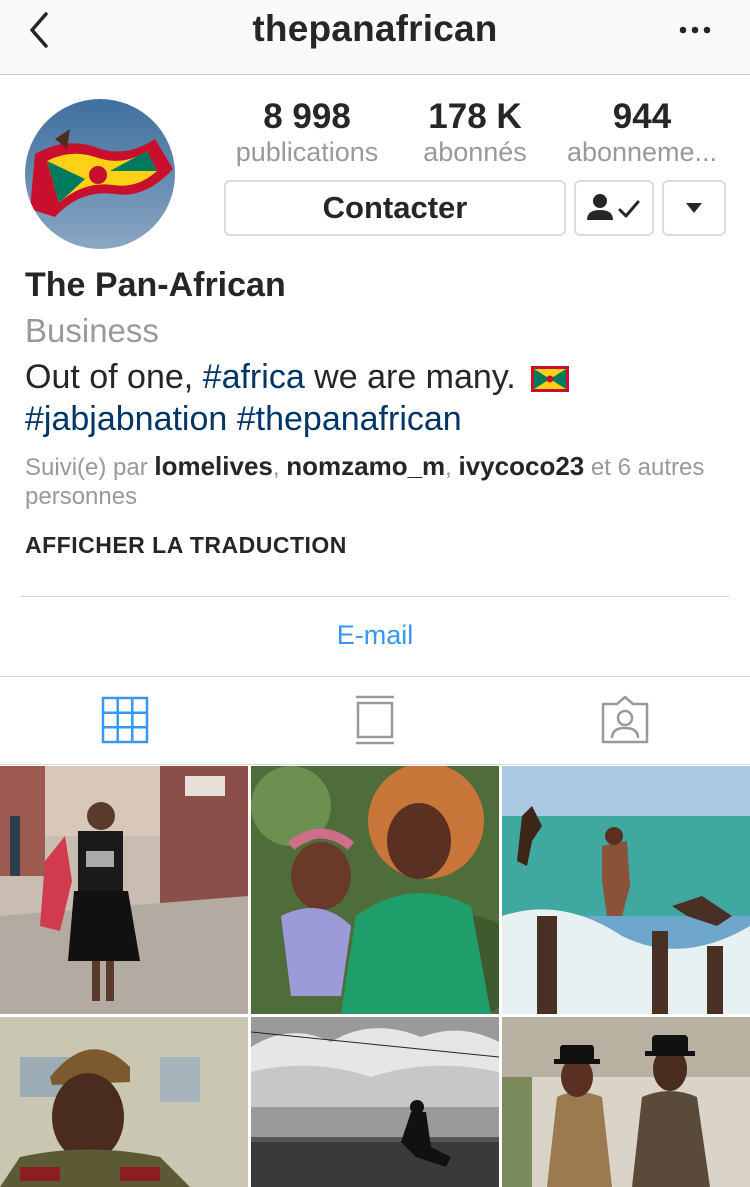 This screenshot has height=1187, width=750. Describe the element at coordinates (307, 116) in the screenshot. I see `stat-posts-count: 8 998` at that location.